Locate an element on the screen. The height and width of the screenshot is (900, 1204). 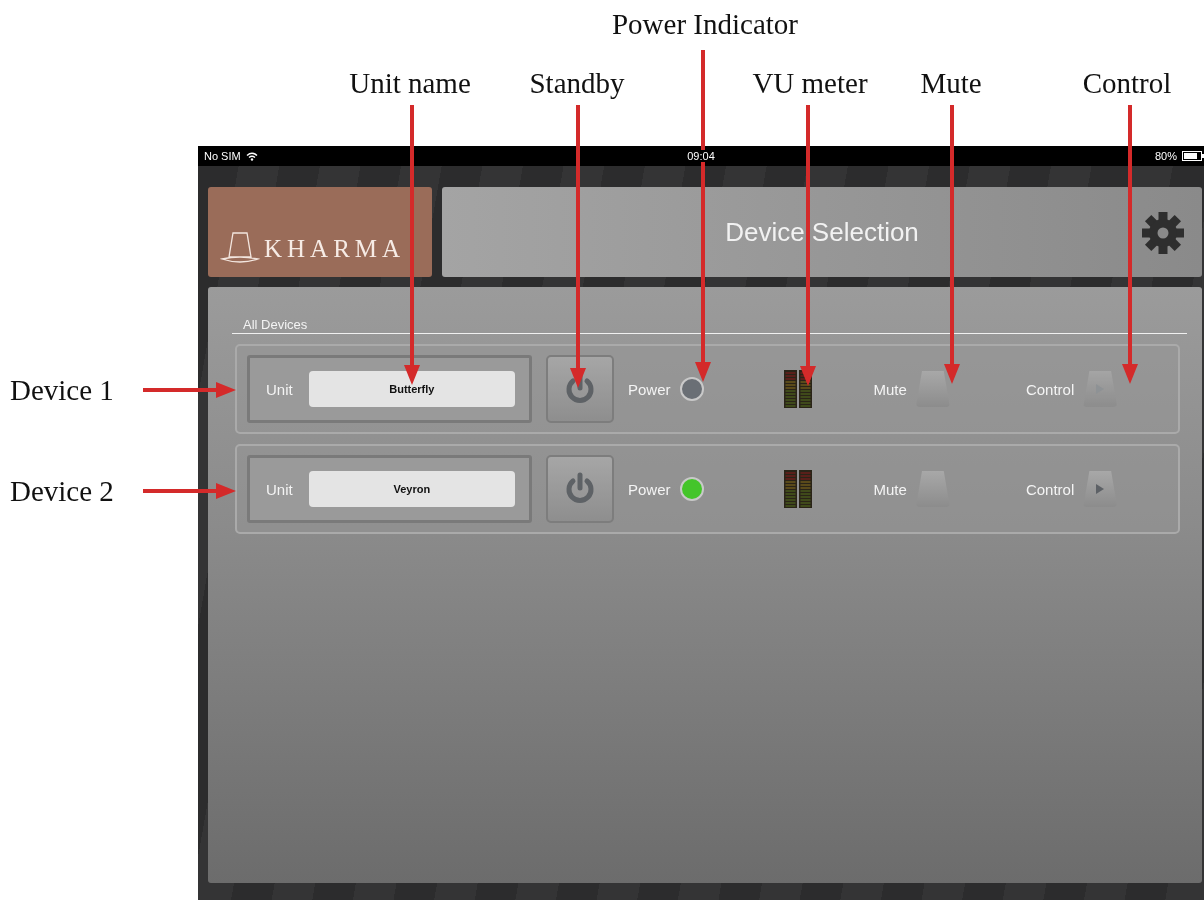
callout-label: Mute is located at coordinates (951, 83).